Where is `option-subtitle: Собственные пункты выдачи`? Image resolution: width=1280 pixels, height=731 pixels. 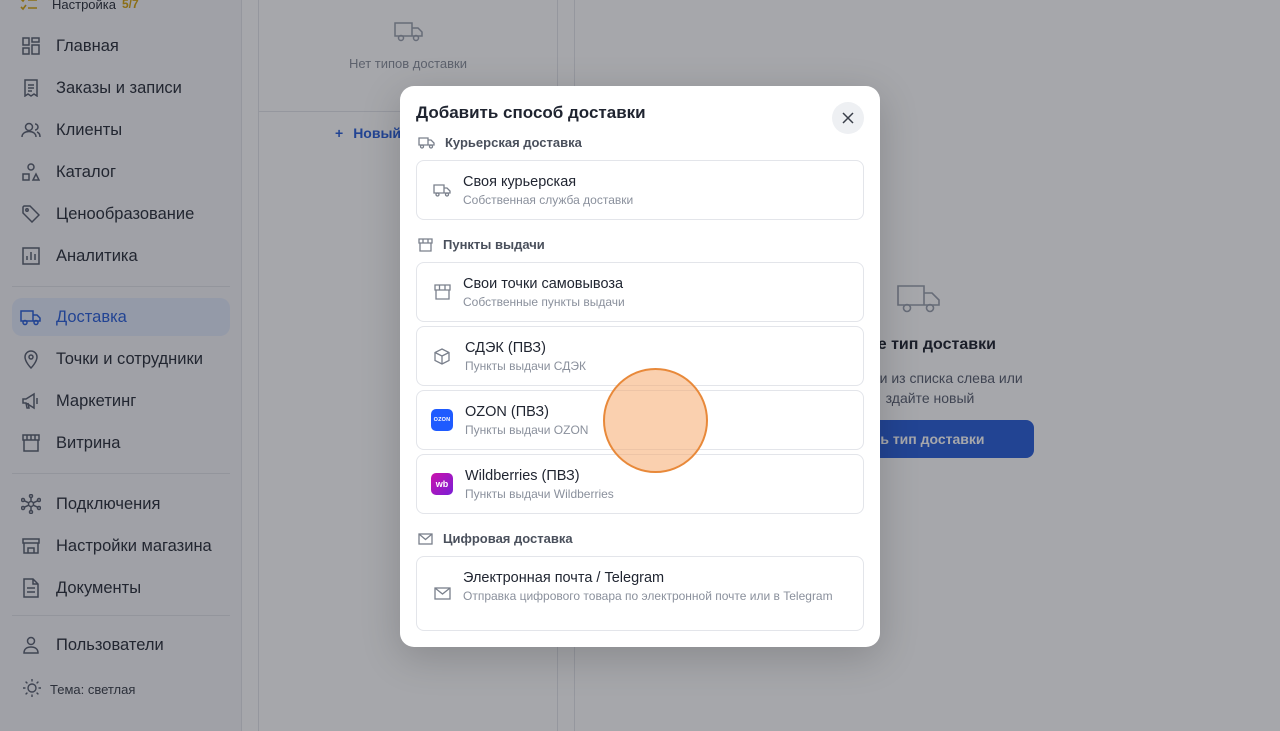 option-subtitle: Собственные пункты выдачи is located at coordinates (544, 302).